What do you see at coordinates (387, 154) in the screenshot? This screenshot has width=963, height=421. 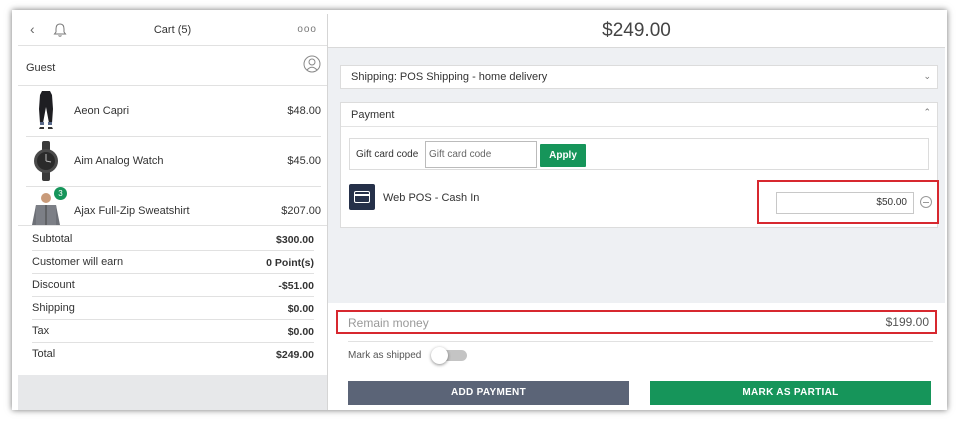 I see `gift-card-label: Gift card code` at bounding box center [387, 154].